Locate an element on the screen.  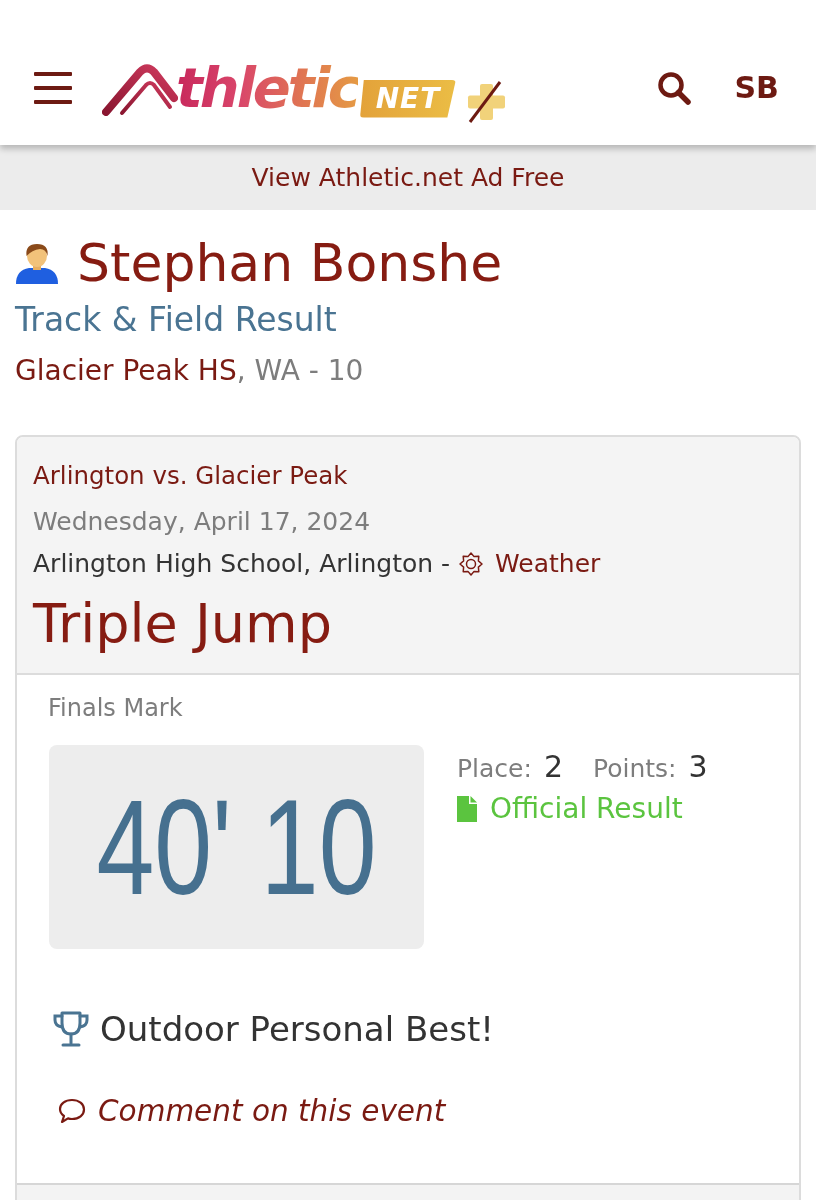
comment-link: Comment on this event is located at coordinates (252, 1111).